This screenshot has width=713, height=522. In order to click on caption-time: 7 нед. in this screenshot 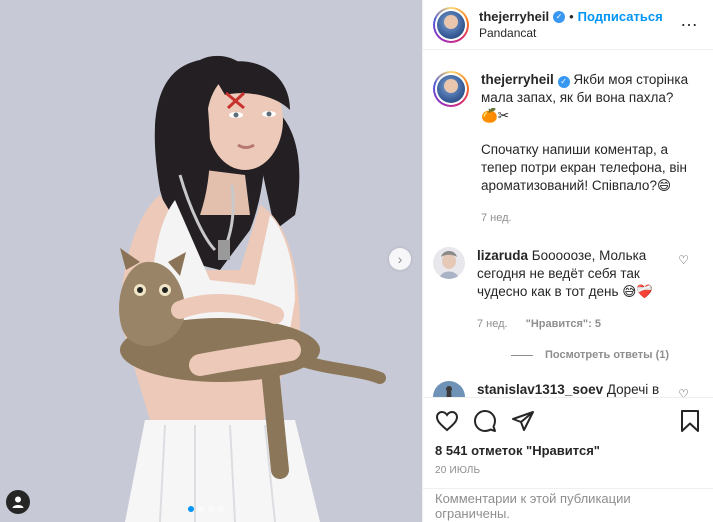, I will do `click(496, 218)`.